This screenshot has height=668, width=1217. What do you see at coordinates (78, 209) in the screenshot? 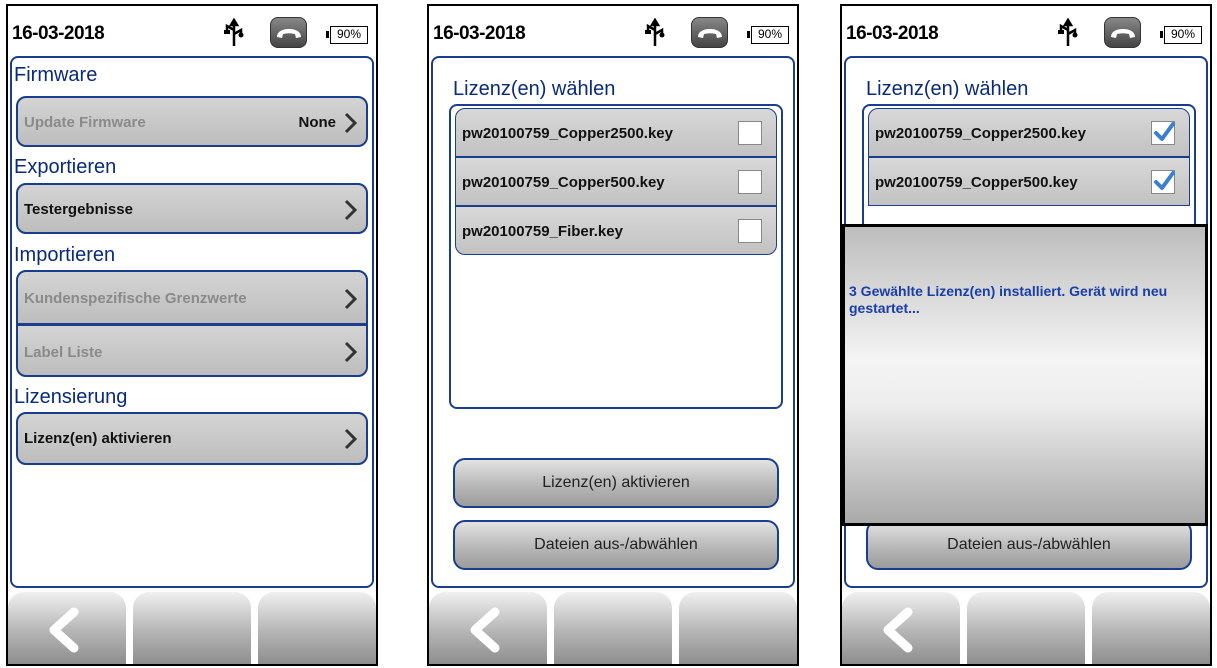
I see `test-results-label: Testergebnisse` at bounding box center [78, 209].